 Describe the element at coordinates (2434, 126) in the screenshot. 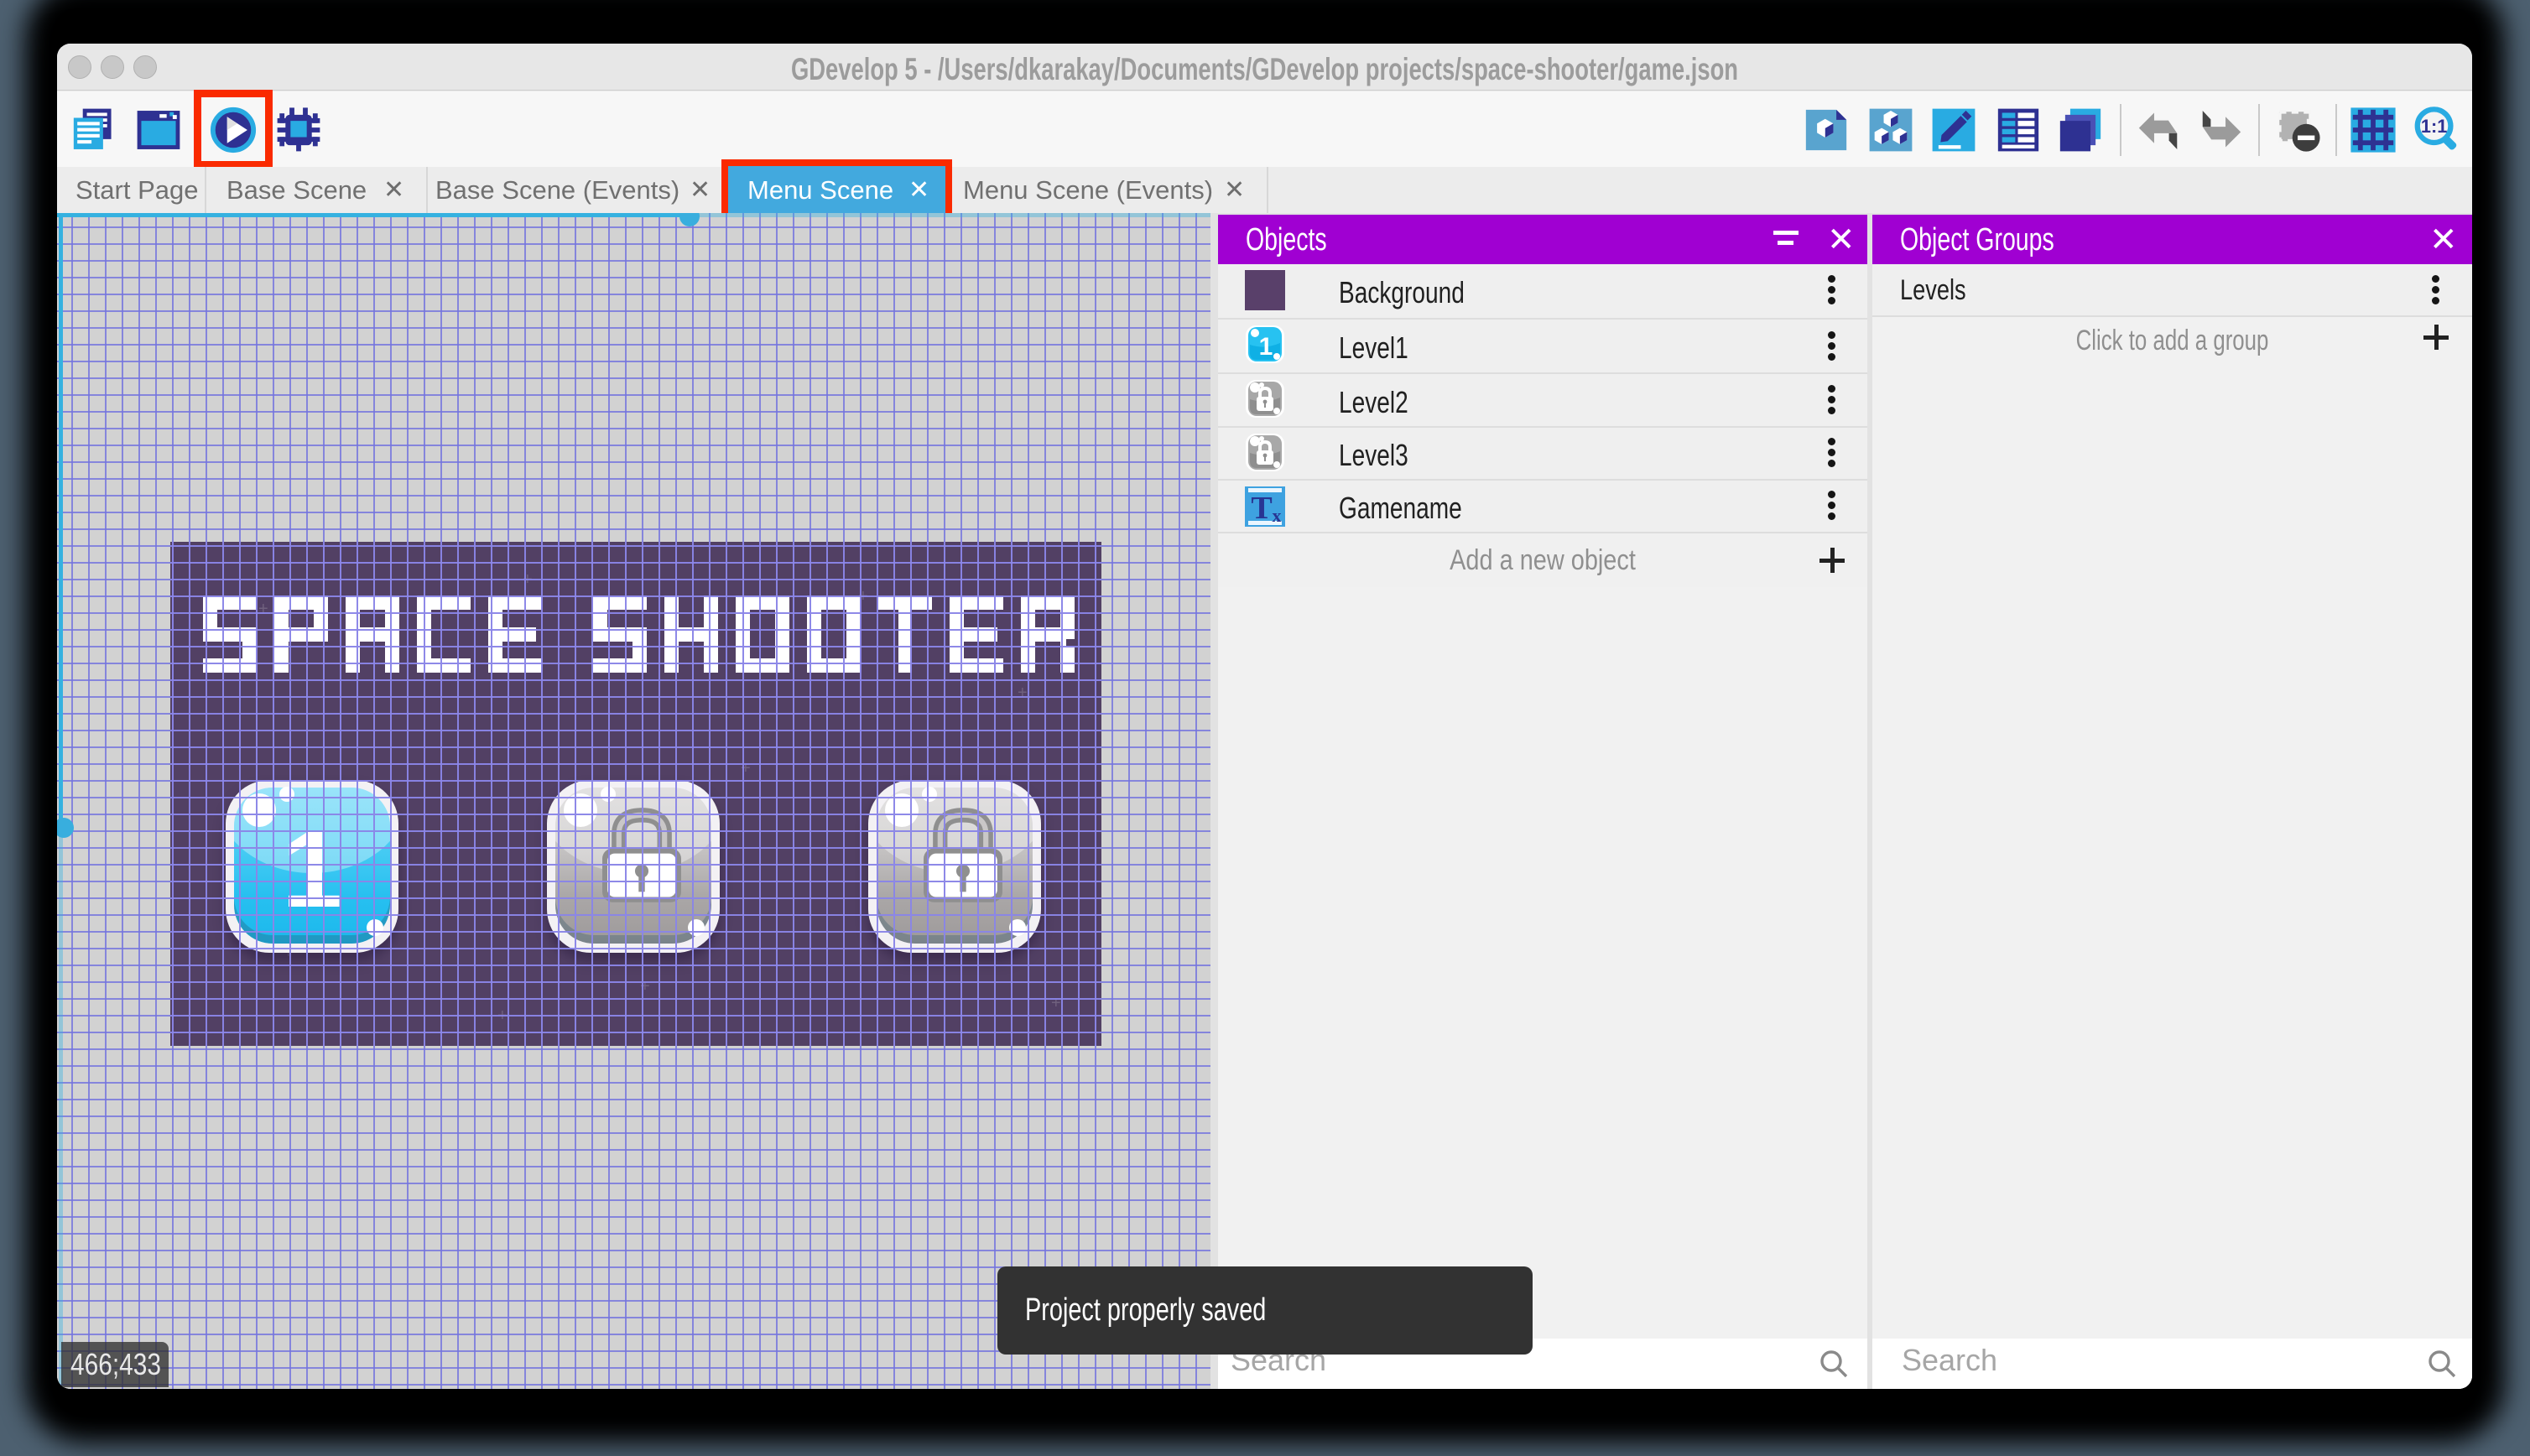

I see `svg-text: 1:1` at that location.